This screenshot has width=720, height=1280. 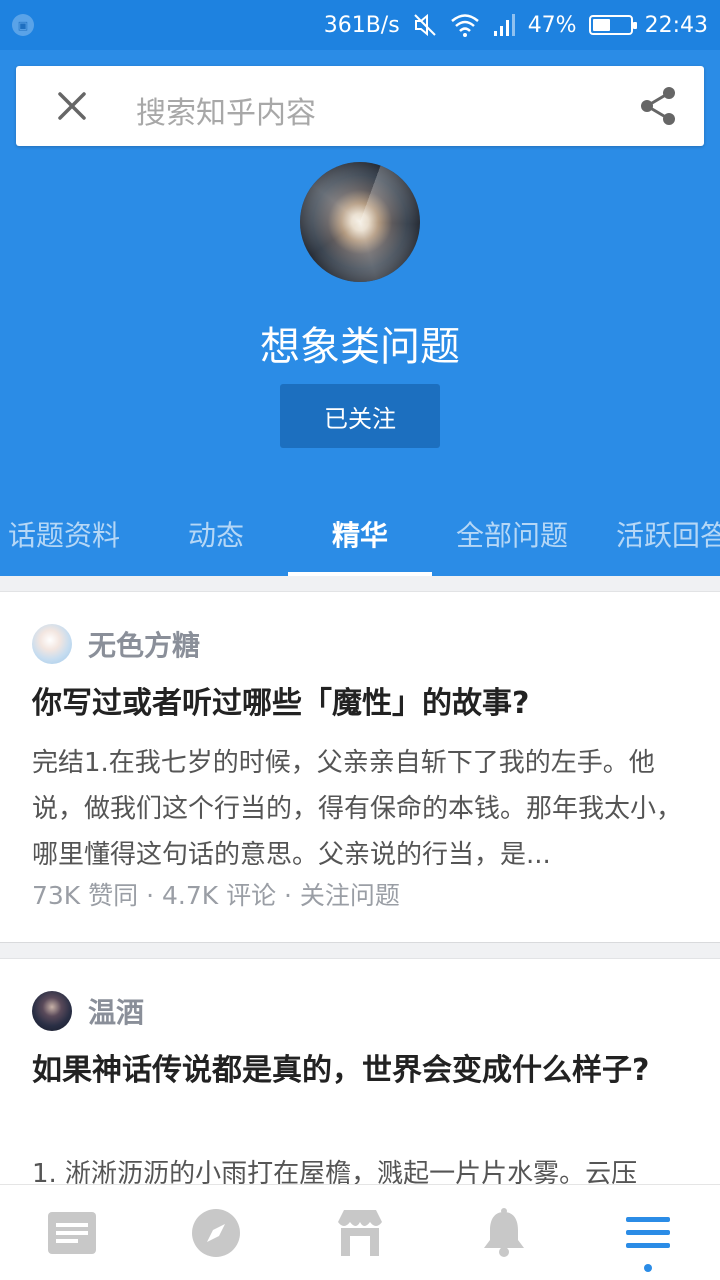 I want to click on compass-icon, so click(x=216, y=1233).